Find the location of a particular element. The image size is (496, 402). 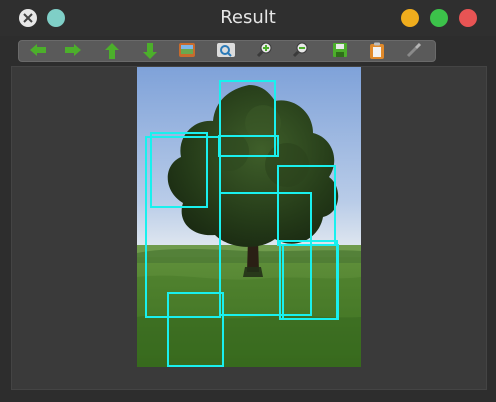

zoom-fit-icon is located at coordinates (226, 51).